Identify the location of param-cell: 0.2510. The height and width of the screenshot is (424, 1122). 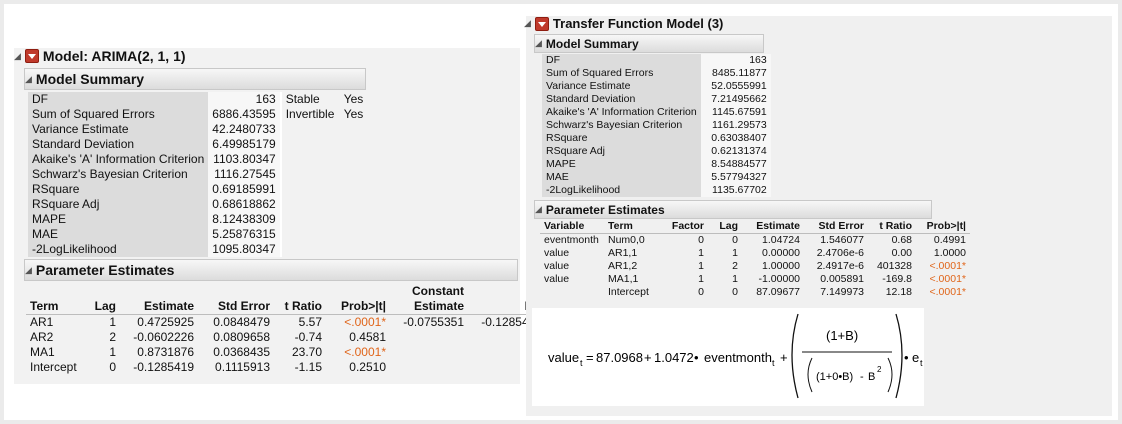
(367, 367).